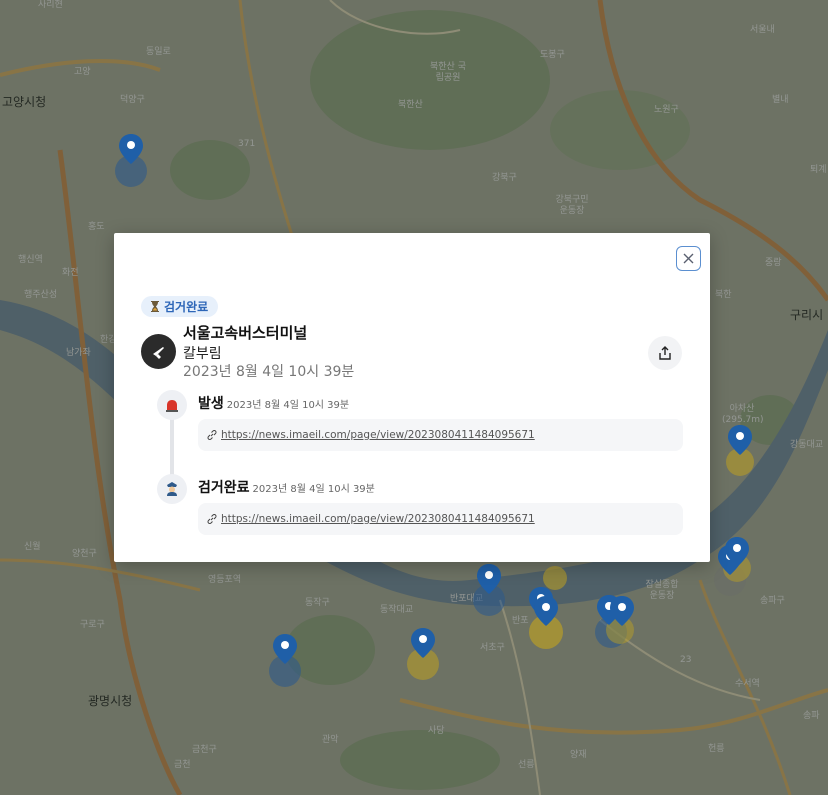  I want to click on police-officer-icon, so click(172, 489).